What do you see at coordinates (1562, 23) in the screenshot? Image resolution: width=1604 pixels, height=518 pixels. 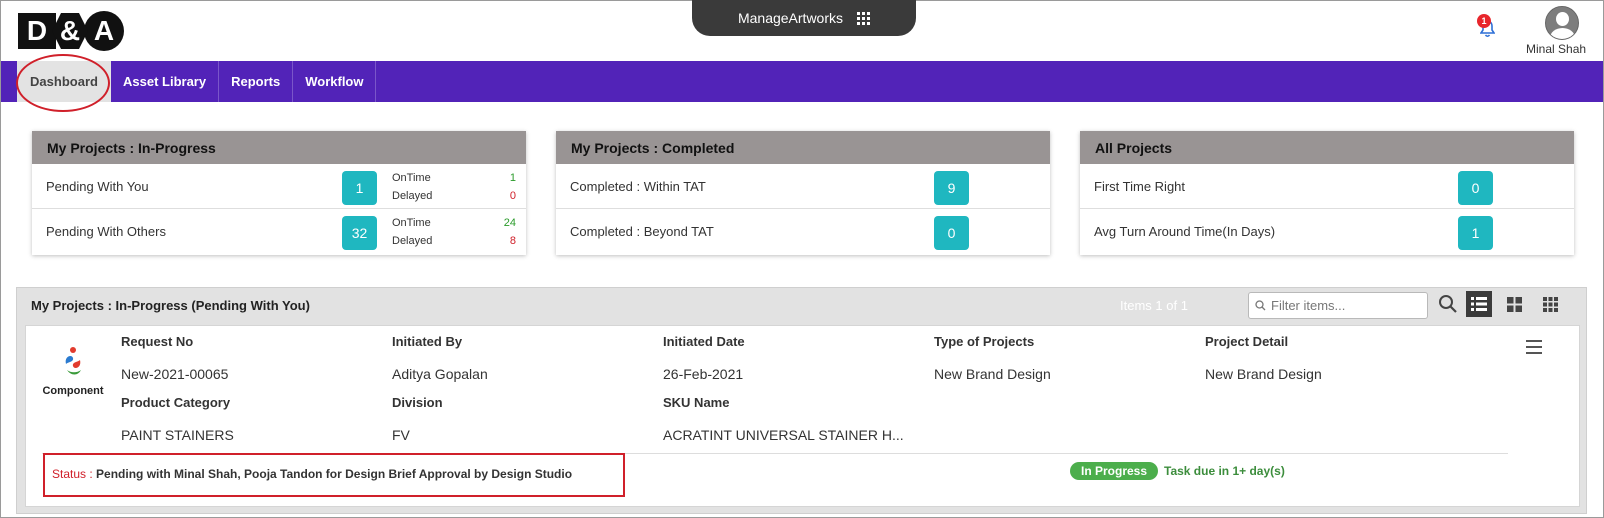 I see `user-avatar` at bounding box center [1562, 23].